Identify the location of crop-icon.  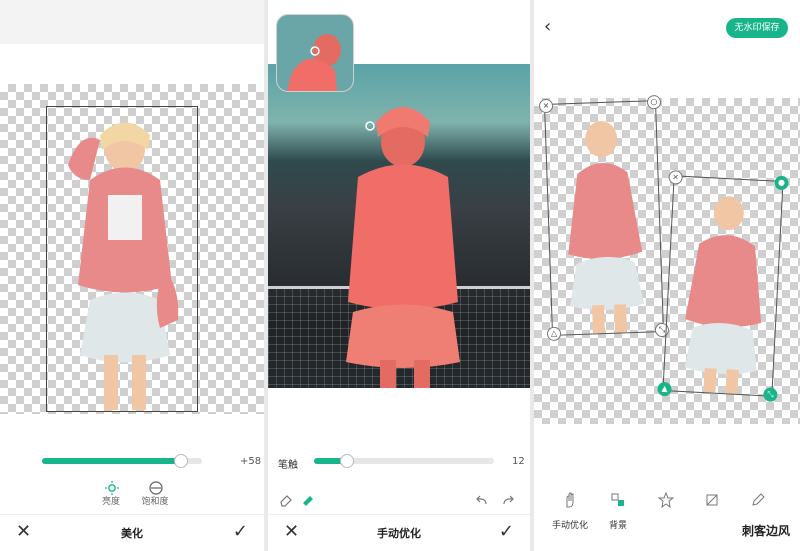
(712, 500).